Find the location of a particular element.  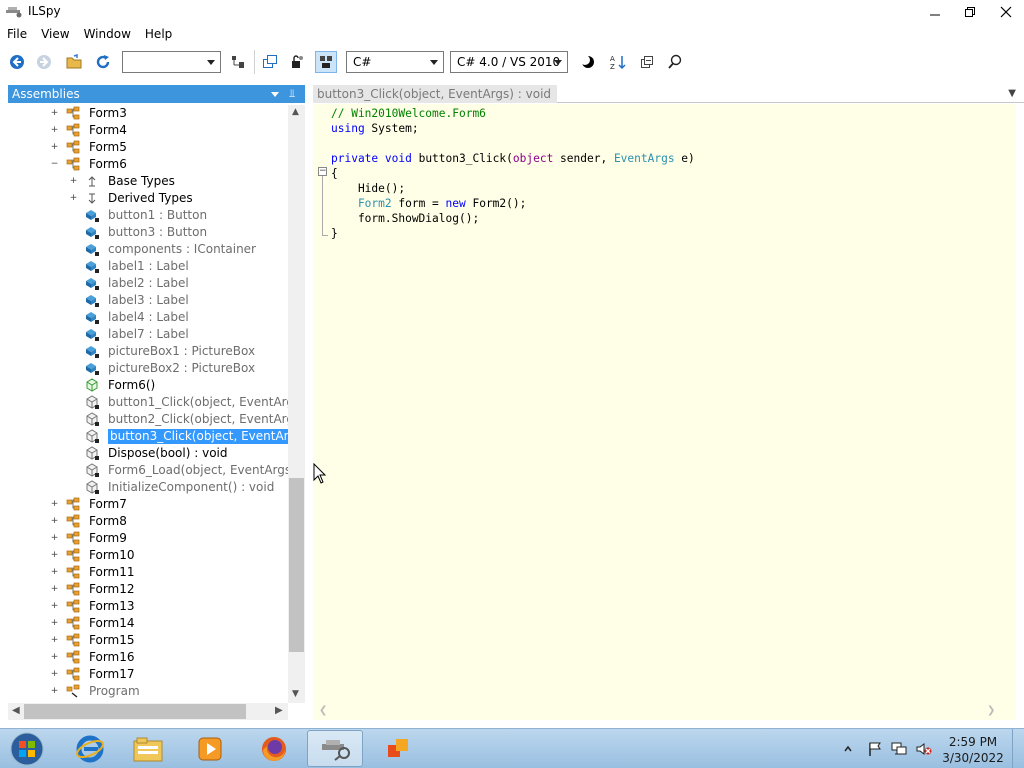

start-button is located at coordinates (27, 748).